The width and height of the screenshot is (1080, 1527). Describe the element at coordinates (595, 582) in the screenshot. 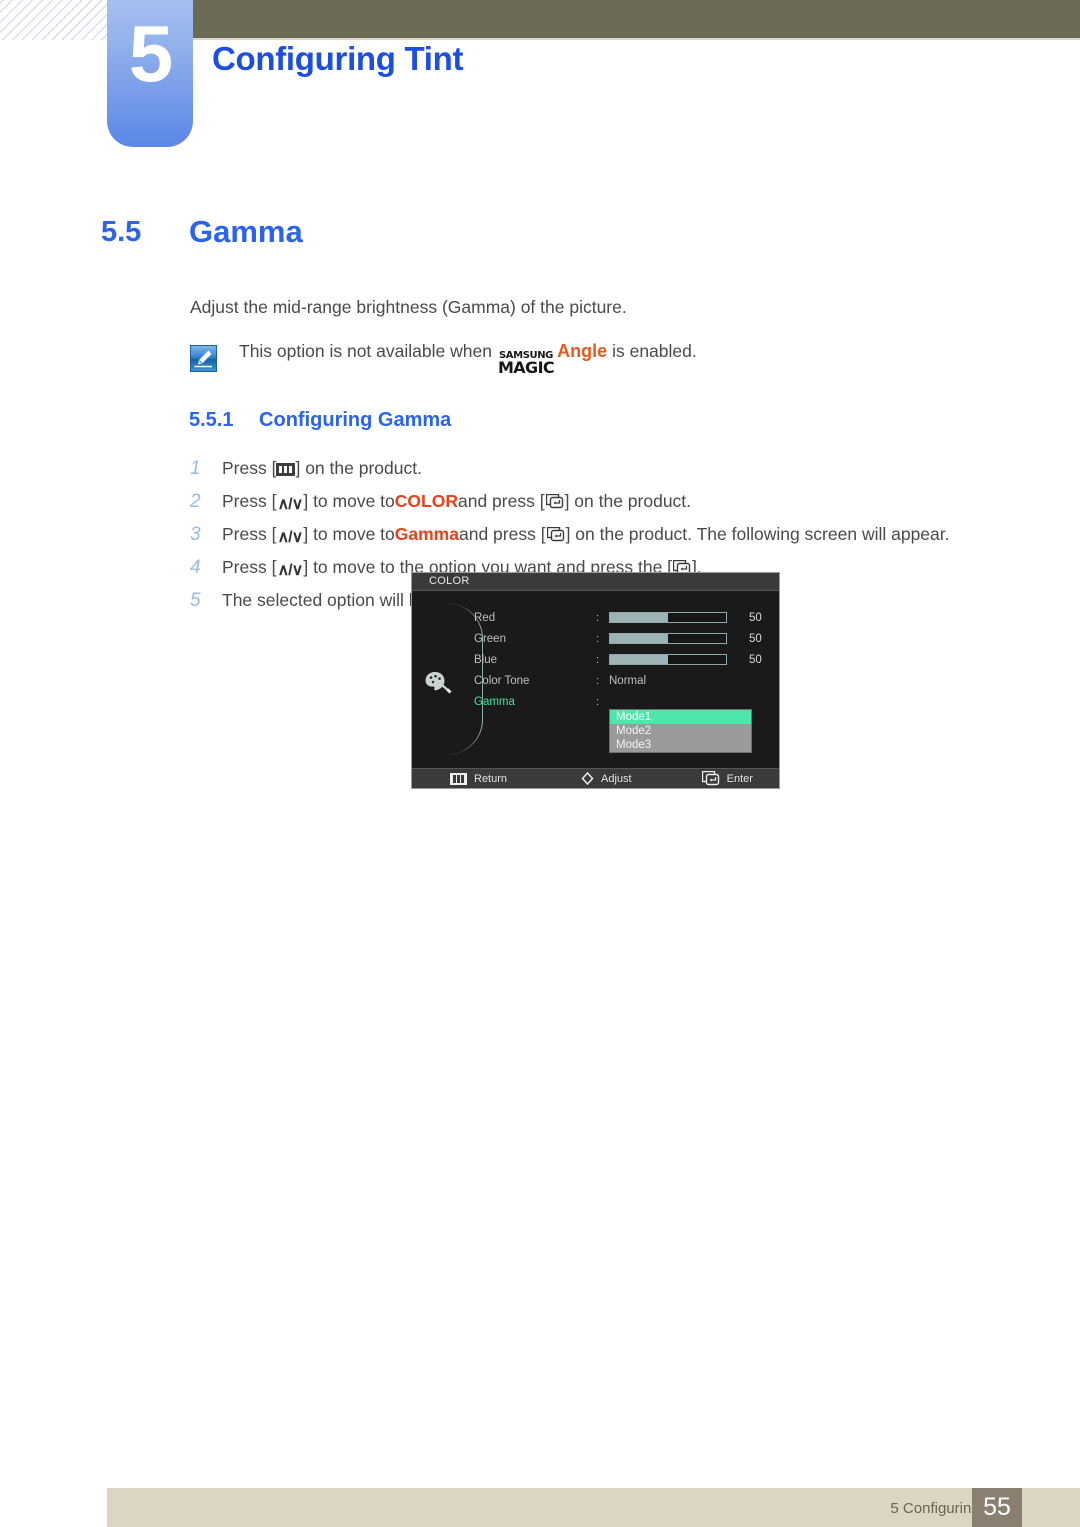

I see `osd-title: COLOR` at that location.